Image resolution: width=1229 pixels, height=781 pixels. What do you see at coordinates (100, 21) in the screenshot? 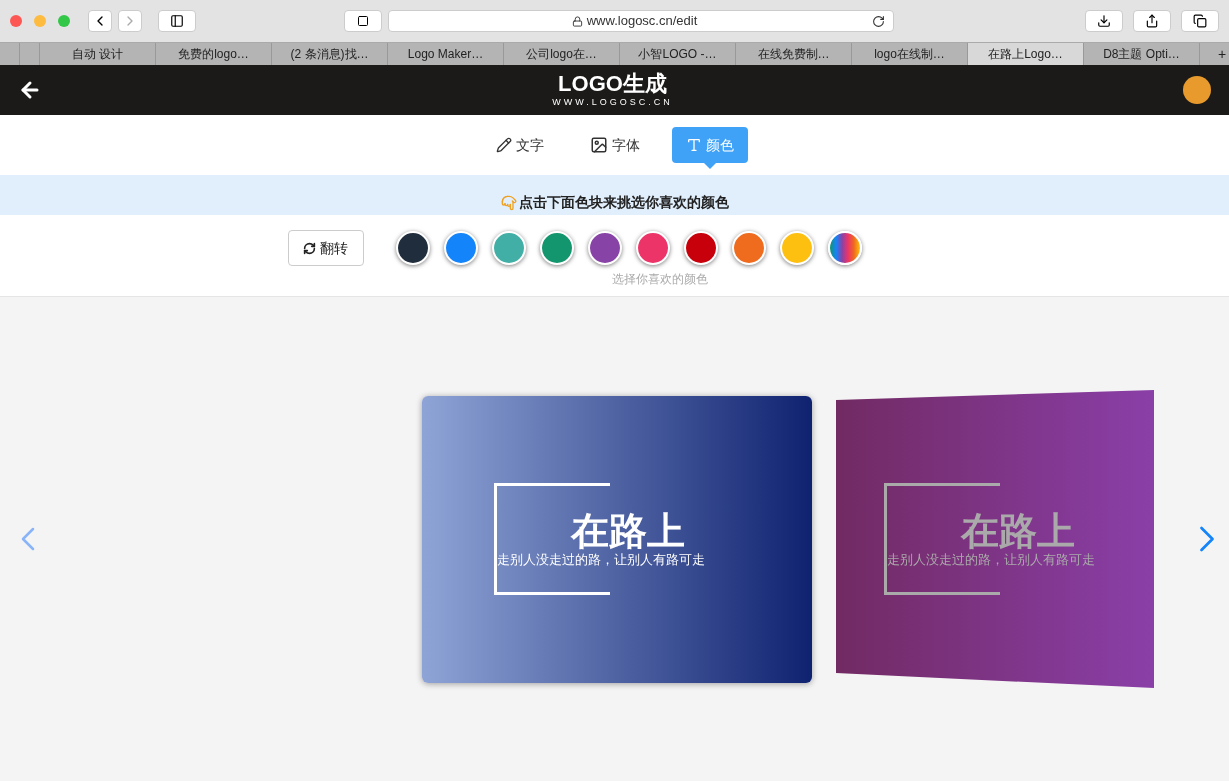
I see `back-button` at bounding box center [100, 21].